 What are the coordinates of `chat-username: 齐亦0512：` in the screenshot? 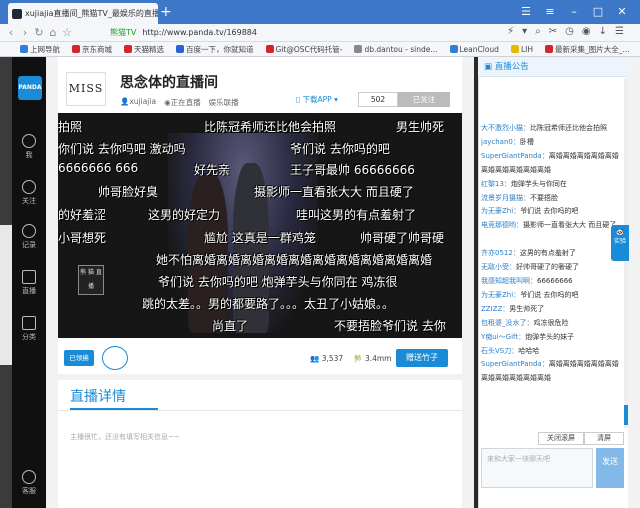 It's located at (500, 253).